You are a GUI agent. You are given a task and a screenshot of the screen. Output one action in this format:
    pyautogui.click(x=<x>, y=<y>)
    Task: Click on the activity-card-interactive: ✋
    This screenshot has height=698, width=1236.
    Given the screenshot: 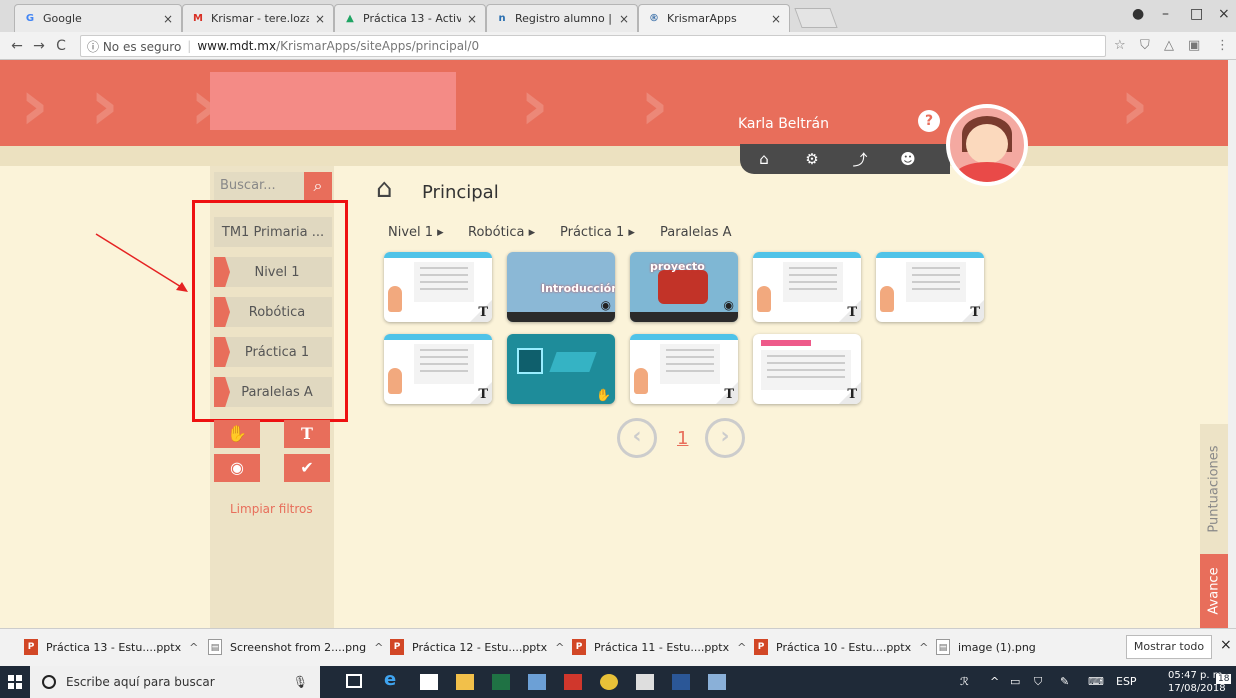 What is the action you would take?
    pyautogui.click(x=561, y=369)
    